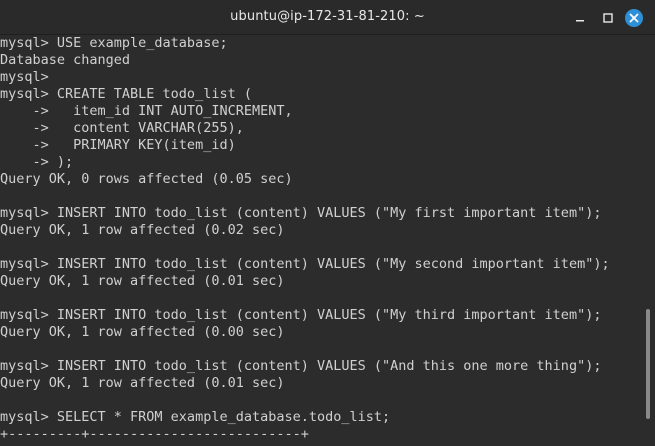 This screenshot has width=655, height=446. Describe the element at coordinates (126, 94) in the screenshot. I see `terminal-line: mysql> CREATE TABLE todo_list (` at that location.